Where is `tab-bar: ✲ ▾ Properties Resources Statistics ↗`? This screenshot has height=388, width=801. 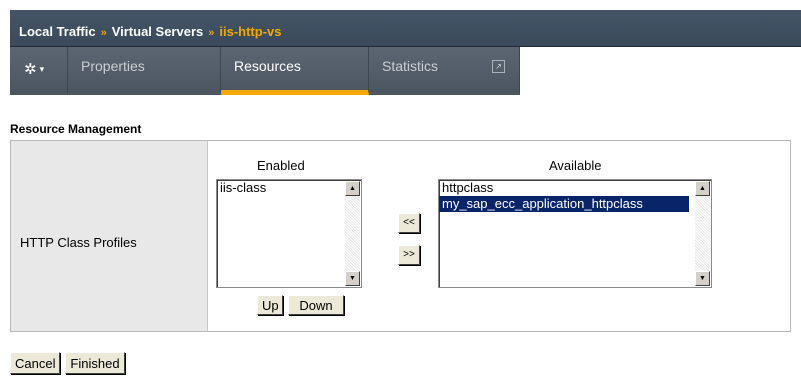 tab-bar: ✲ ▾ Properties Resources Statistics ↗ is located at coordinates (405, 71).